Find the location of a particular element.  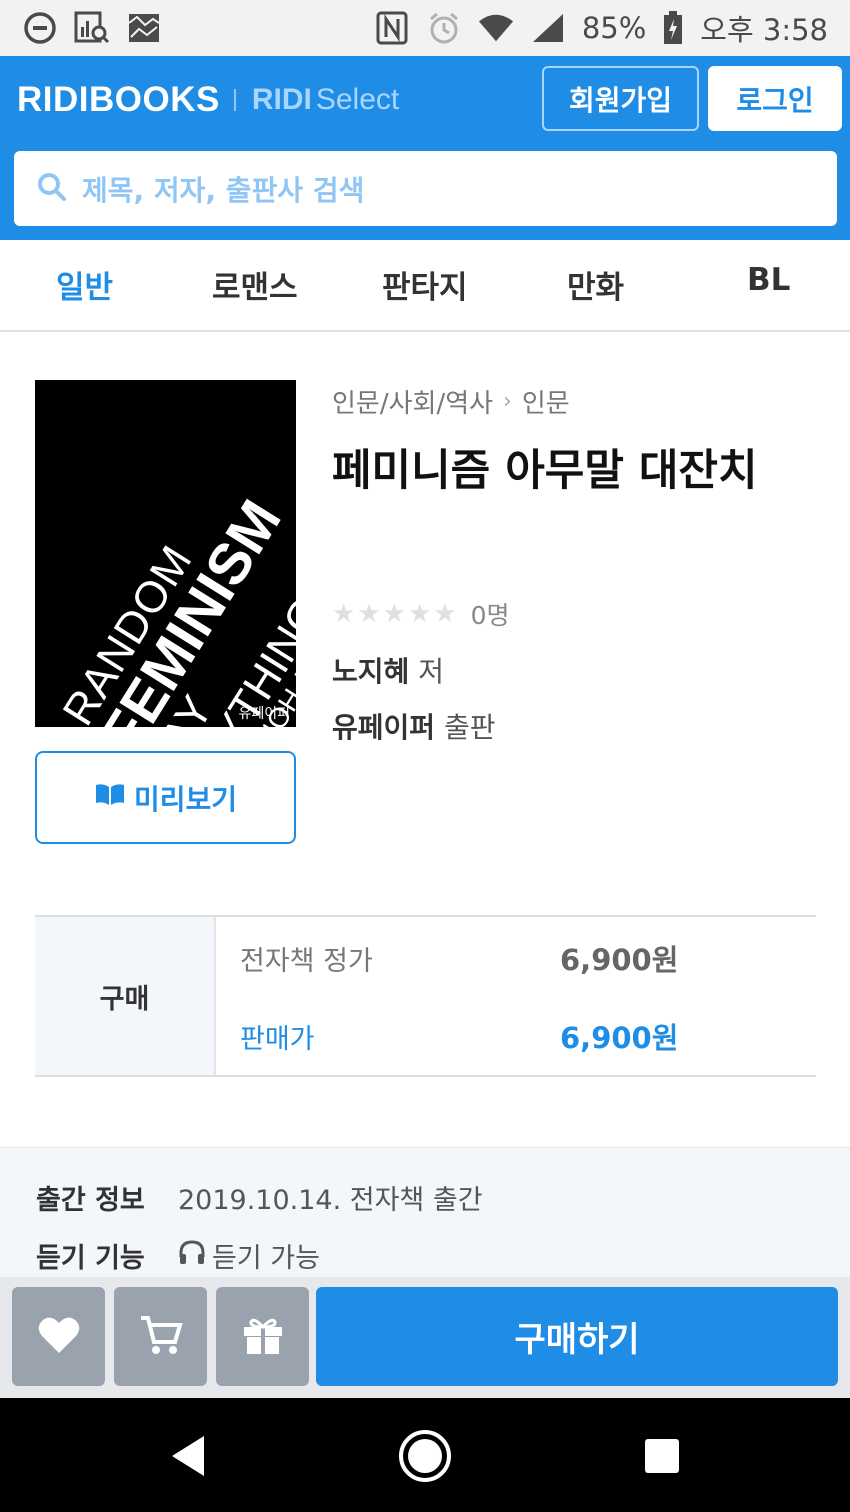

price-table: 구매 전자책 정가 6,900원 판매가 6,900원 is located at coordinates (425, 996).